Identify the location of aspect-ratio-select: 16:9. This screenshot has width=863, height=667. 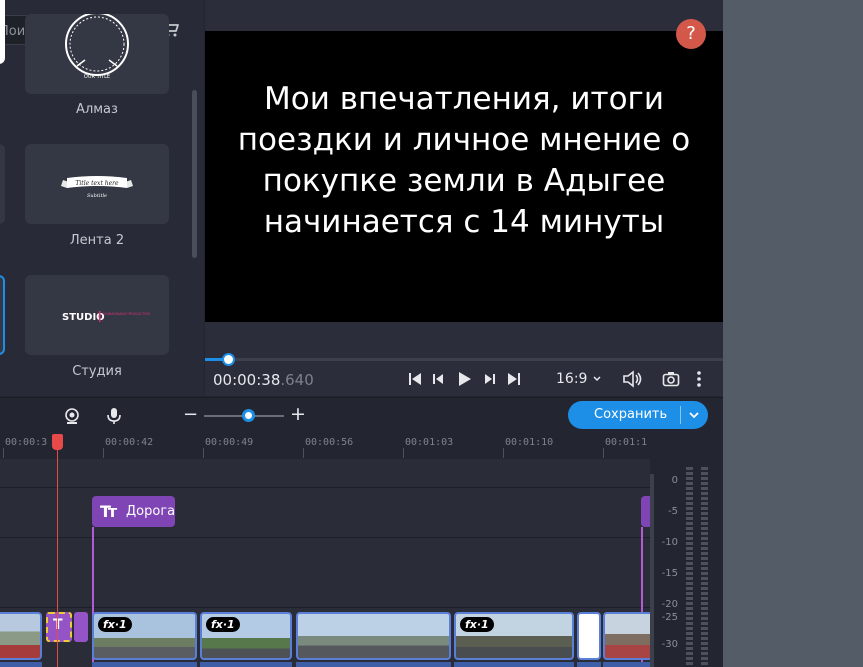
(579, 379).